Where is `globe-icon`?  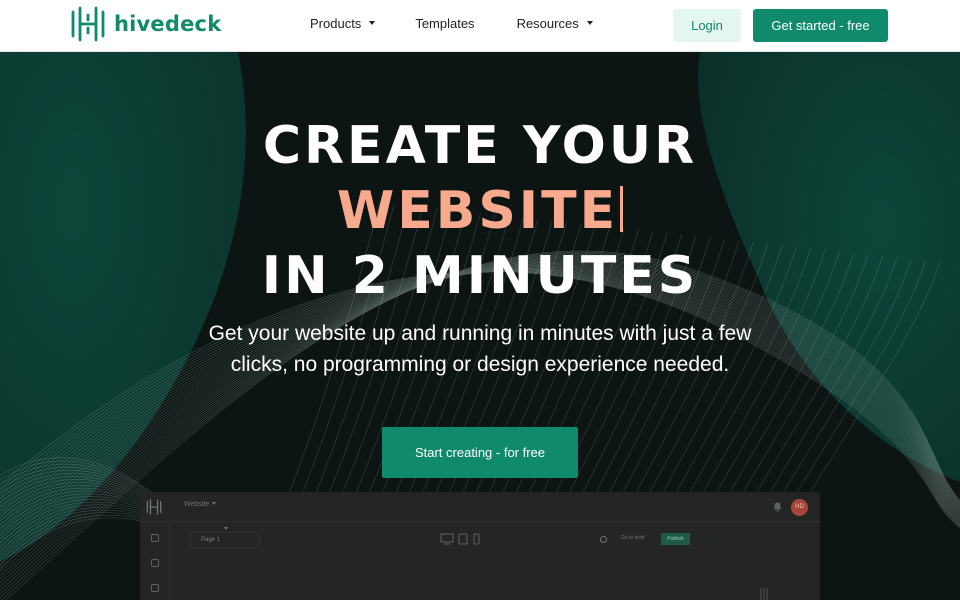 globe-icon is located at coordinates (603, 539).